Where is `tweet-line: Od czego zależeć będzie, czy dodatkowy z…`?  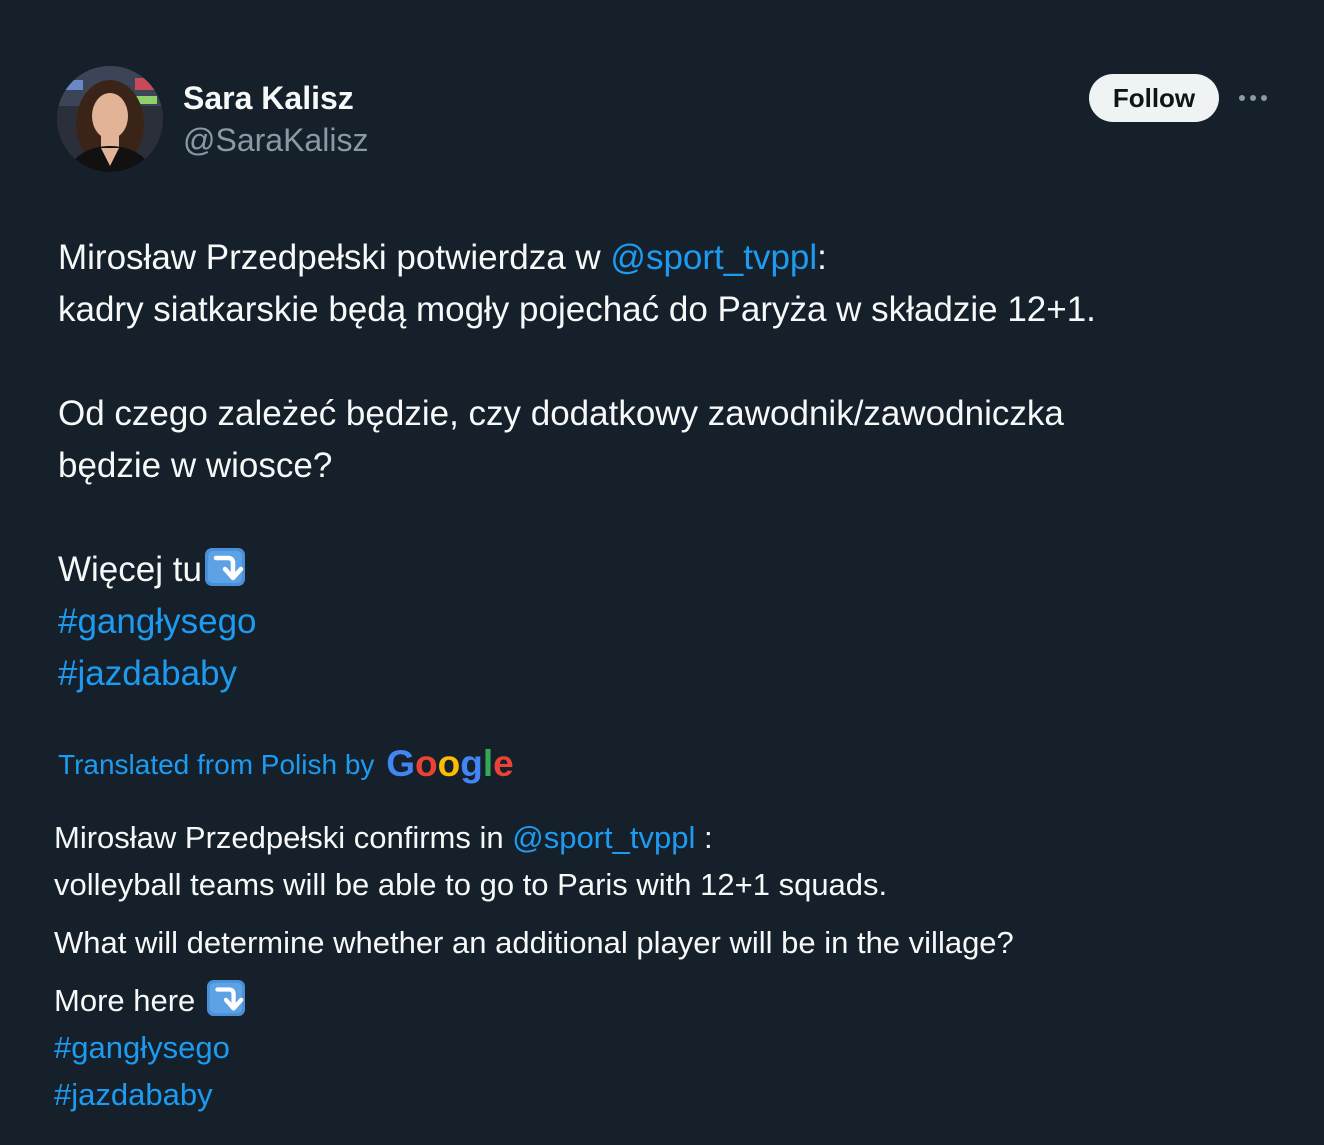 tweet-line: Od czego zależeć będzie, czy dodatkowy z… is located at coordinates (561, 413).